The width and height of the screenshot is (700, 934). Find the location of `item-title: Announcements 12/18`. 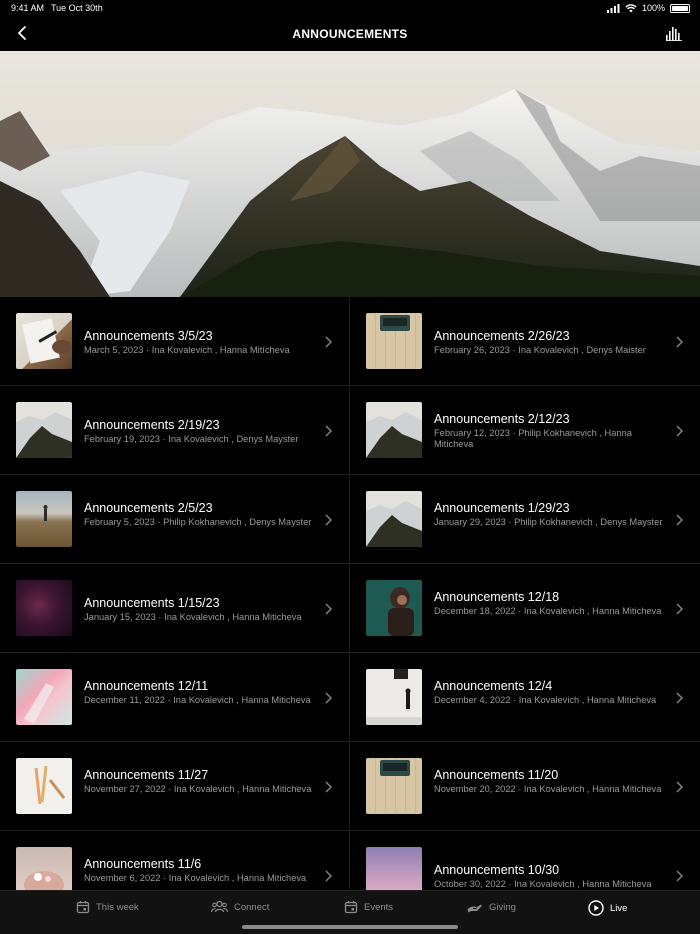

item-title: Announcements 12/18 is located at coordinates (497, 597).